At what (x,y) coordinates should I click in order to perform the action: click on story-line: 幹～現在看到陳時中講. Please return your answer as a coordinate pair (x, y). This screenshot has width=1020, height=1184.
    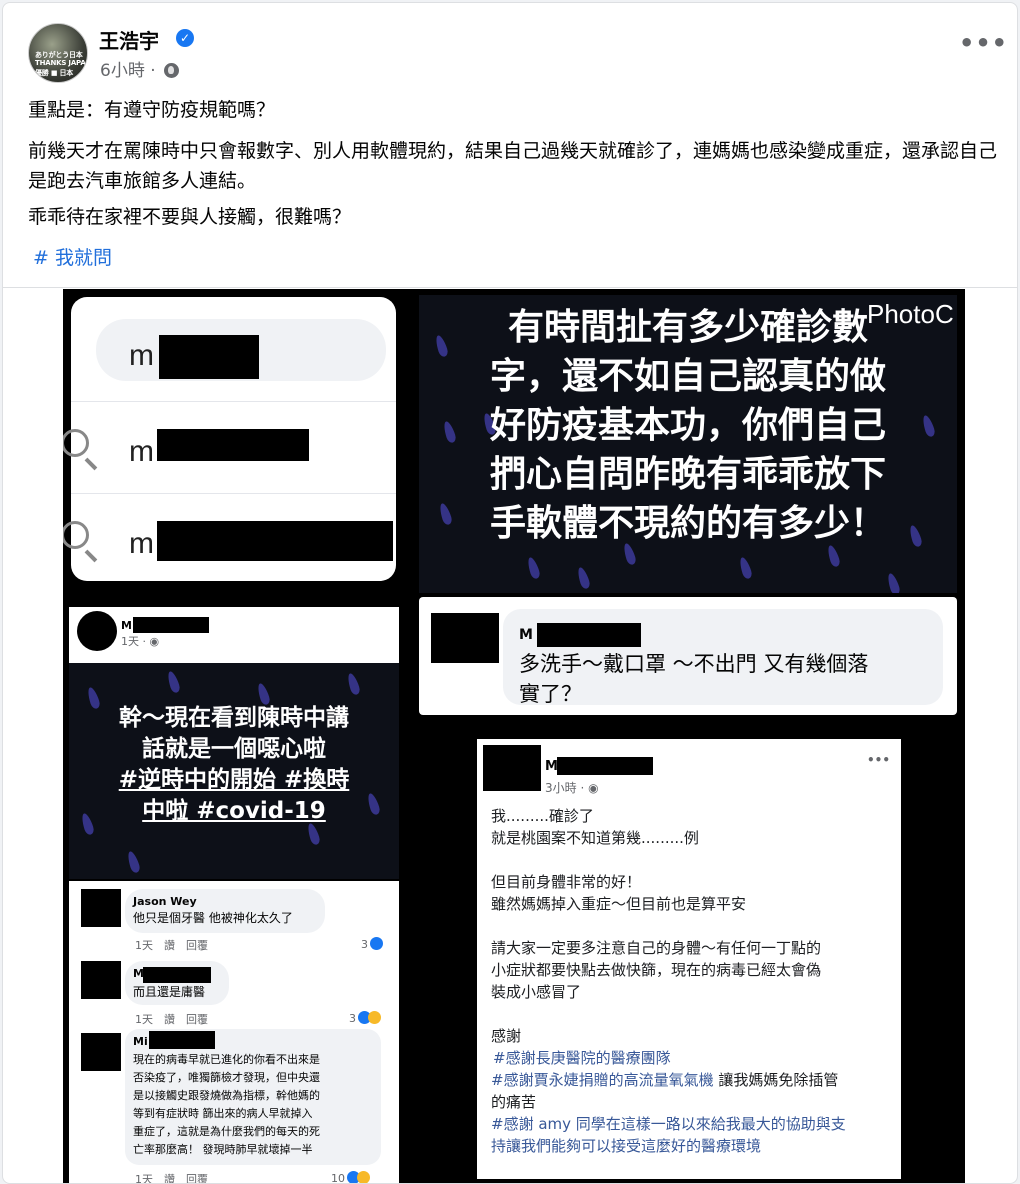
    Looking at the image, I should click on (234, 718).